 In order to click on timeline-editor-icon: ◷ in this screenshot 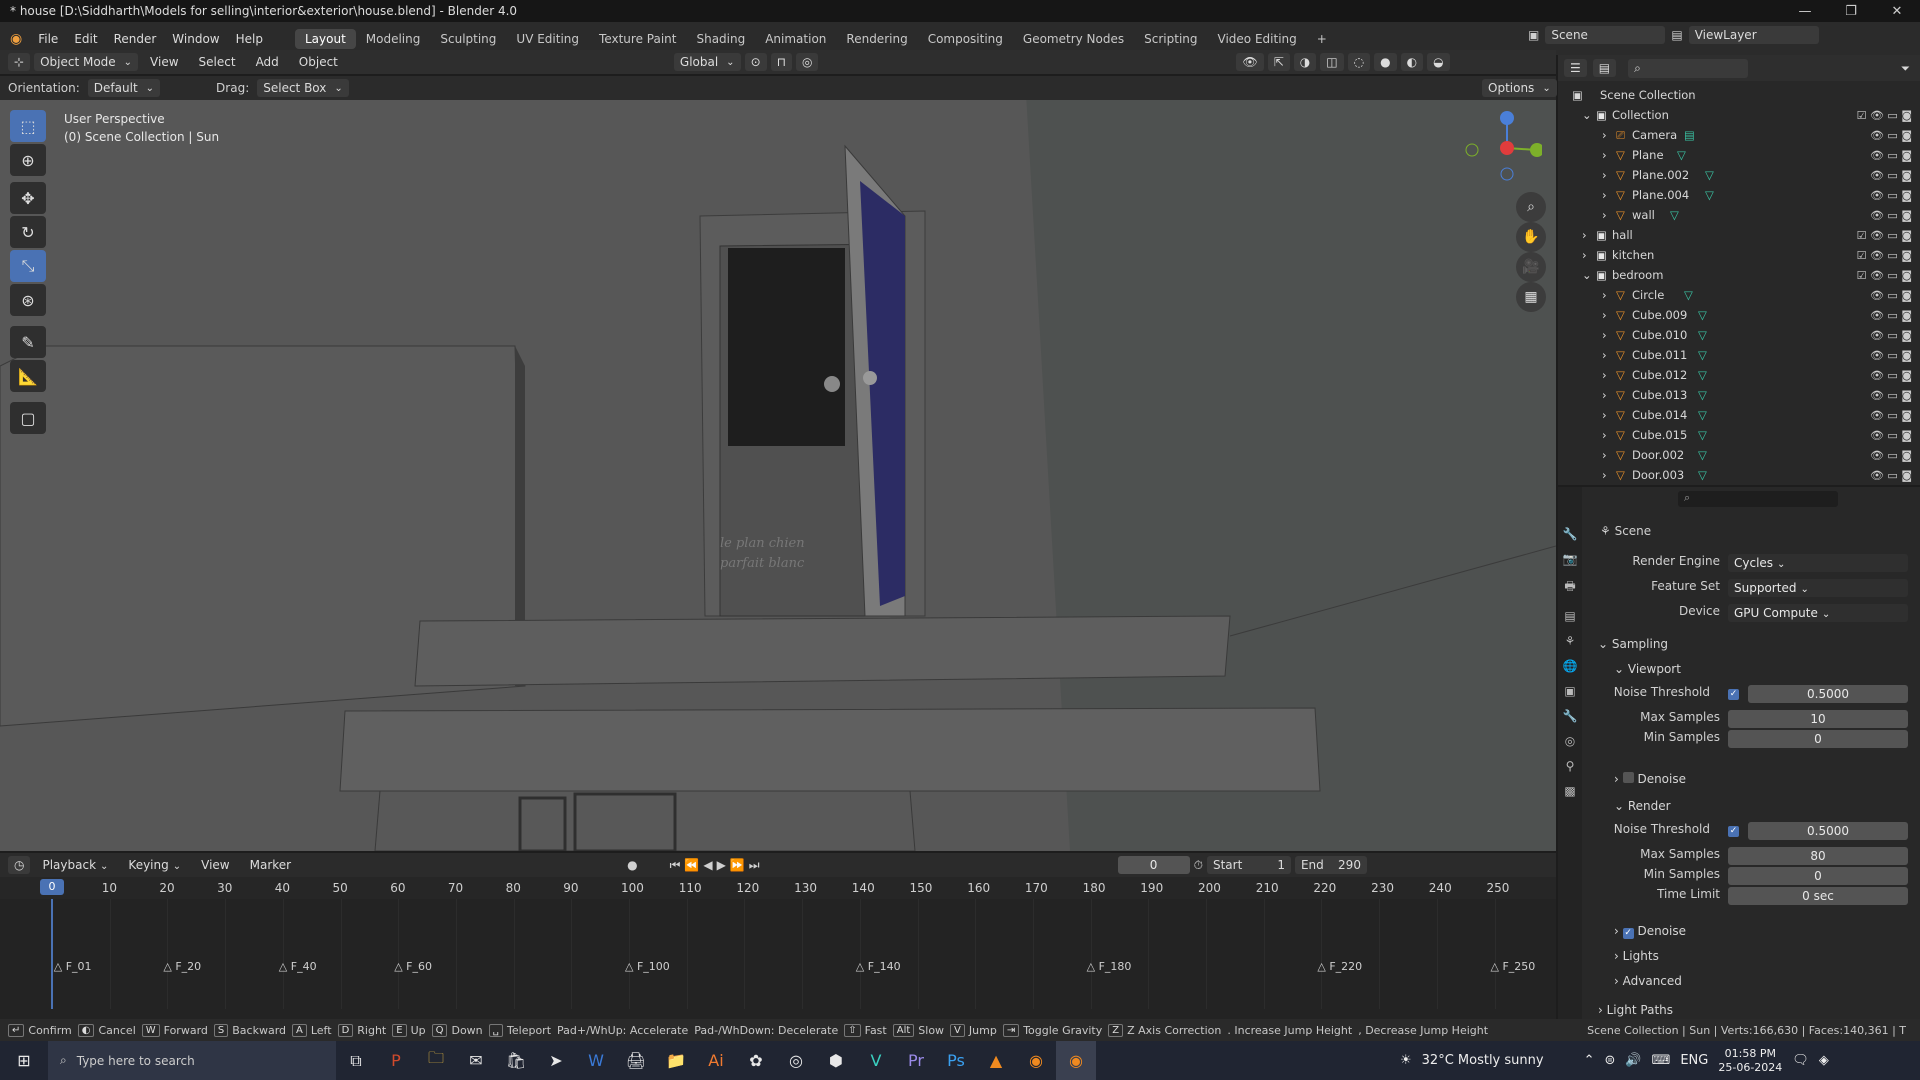, I will do `click(19, 865)`.